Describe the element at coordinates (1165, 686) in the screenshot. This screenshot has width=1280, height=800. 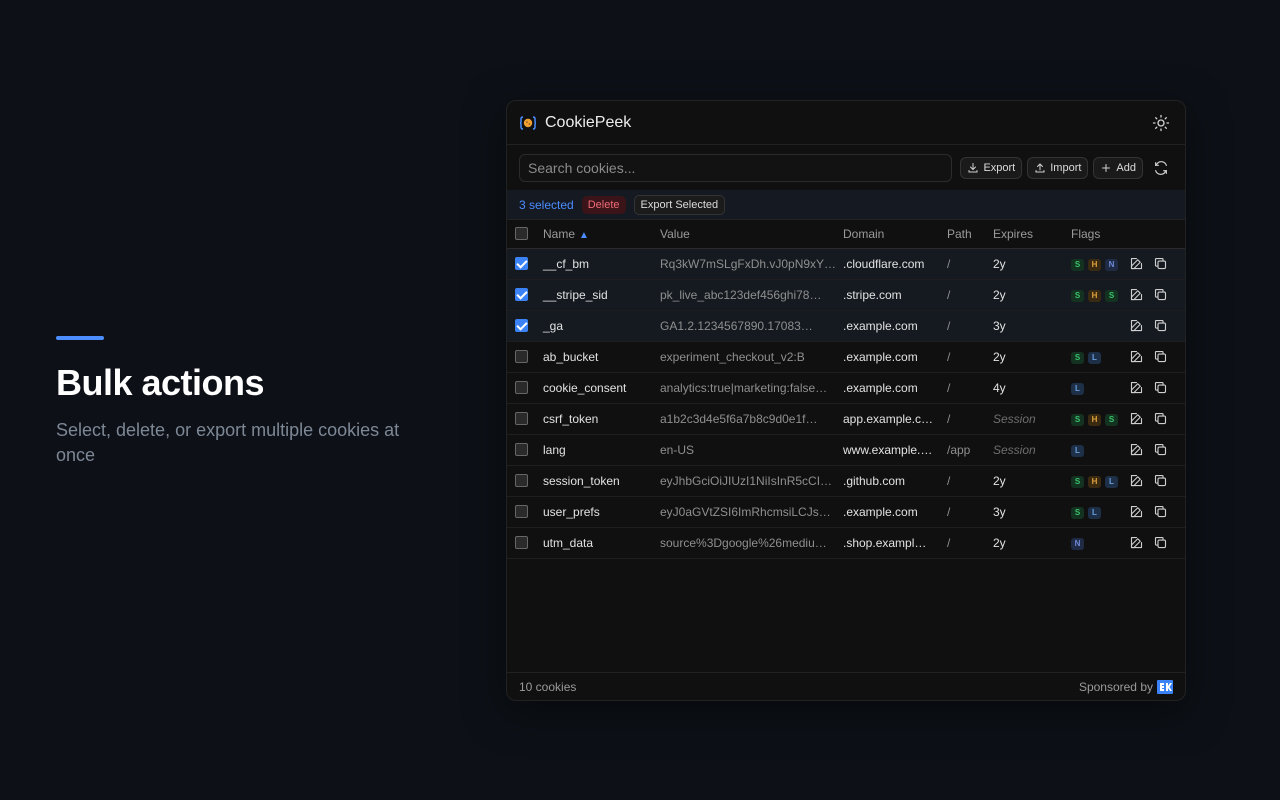
I see `sponsor-logo-icon` at that location.